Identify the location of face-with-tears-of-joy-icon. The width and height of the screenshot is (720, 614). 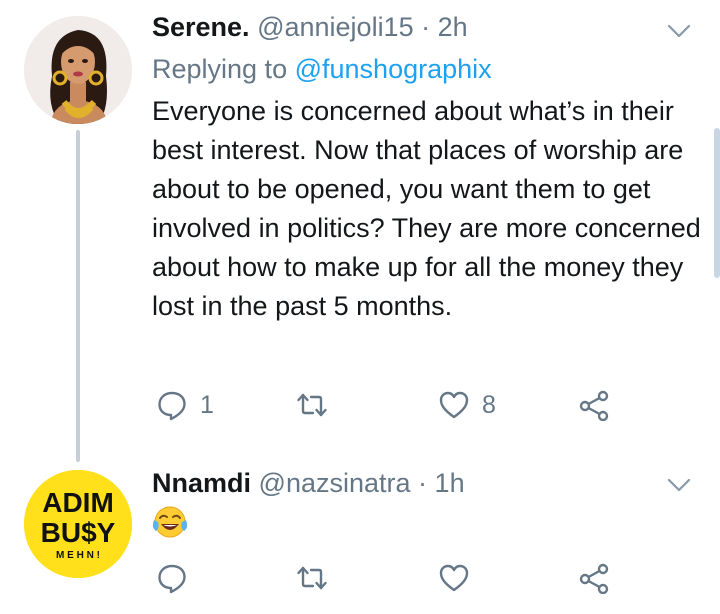
(170, 522).